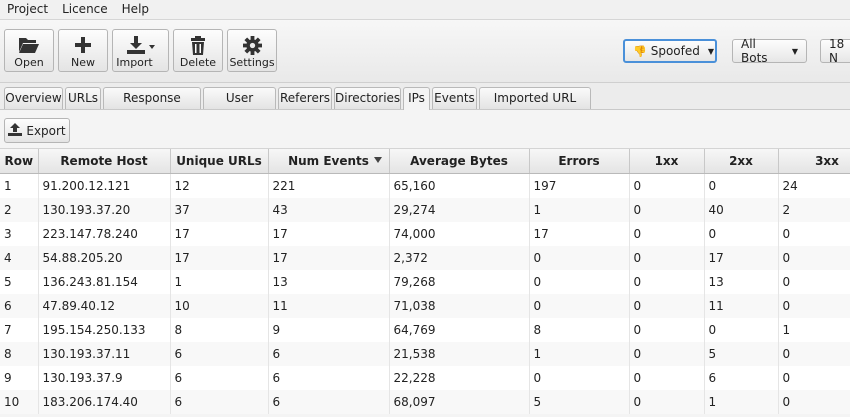 Image resolution: width=850 pixels, height=417 pixels. Describe the element at coordinates (140, 50) in the screenshot. I see `import-button: Import` at that location.